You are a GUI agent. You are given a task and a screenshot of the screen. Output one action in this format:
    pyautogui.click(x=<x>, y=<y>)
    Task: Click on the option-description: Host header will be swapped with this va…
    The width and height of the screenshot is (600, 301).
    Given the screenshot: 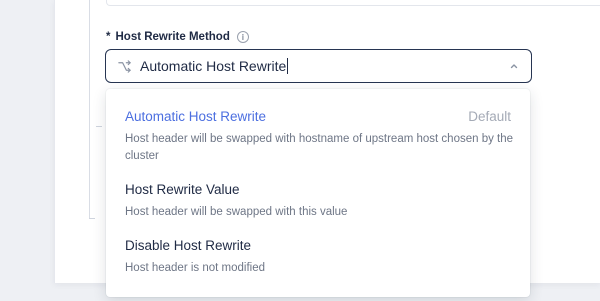 What is the action you would take?
    pyautogui.click(x=236, y=212)
    